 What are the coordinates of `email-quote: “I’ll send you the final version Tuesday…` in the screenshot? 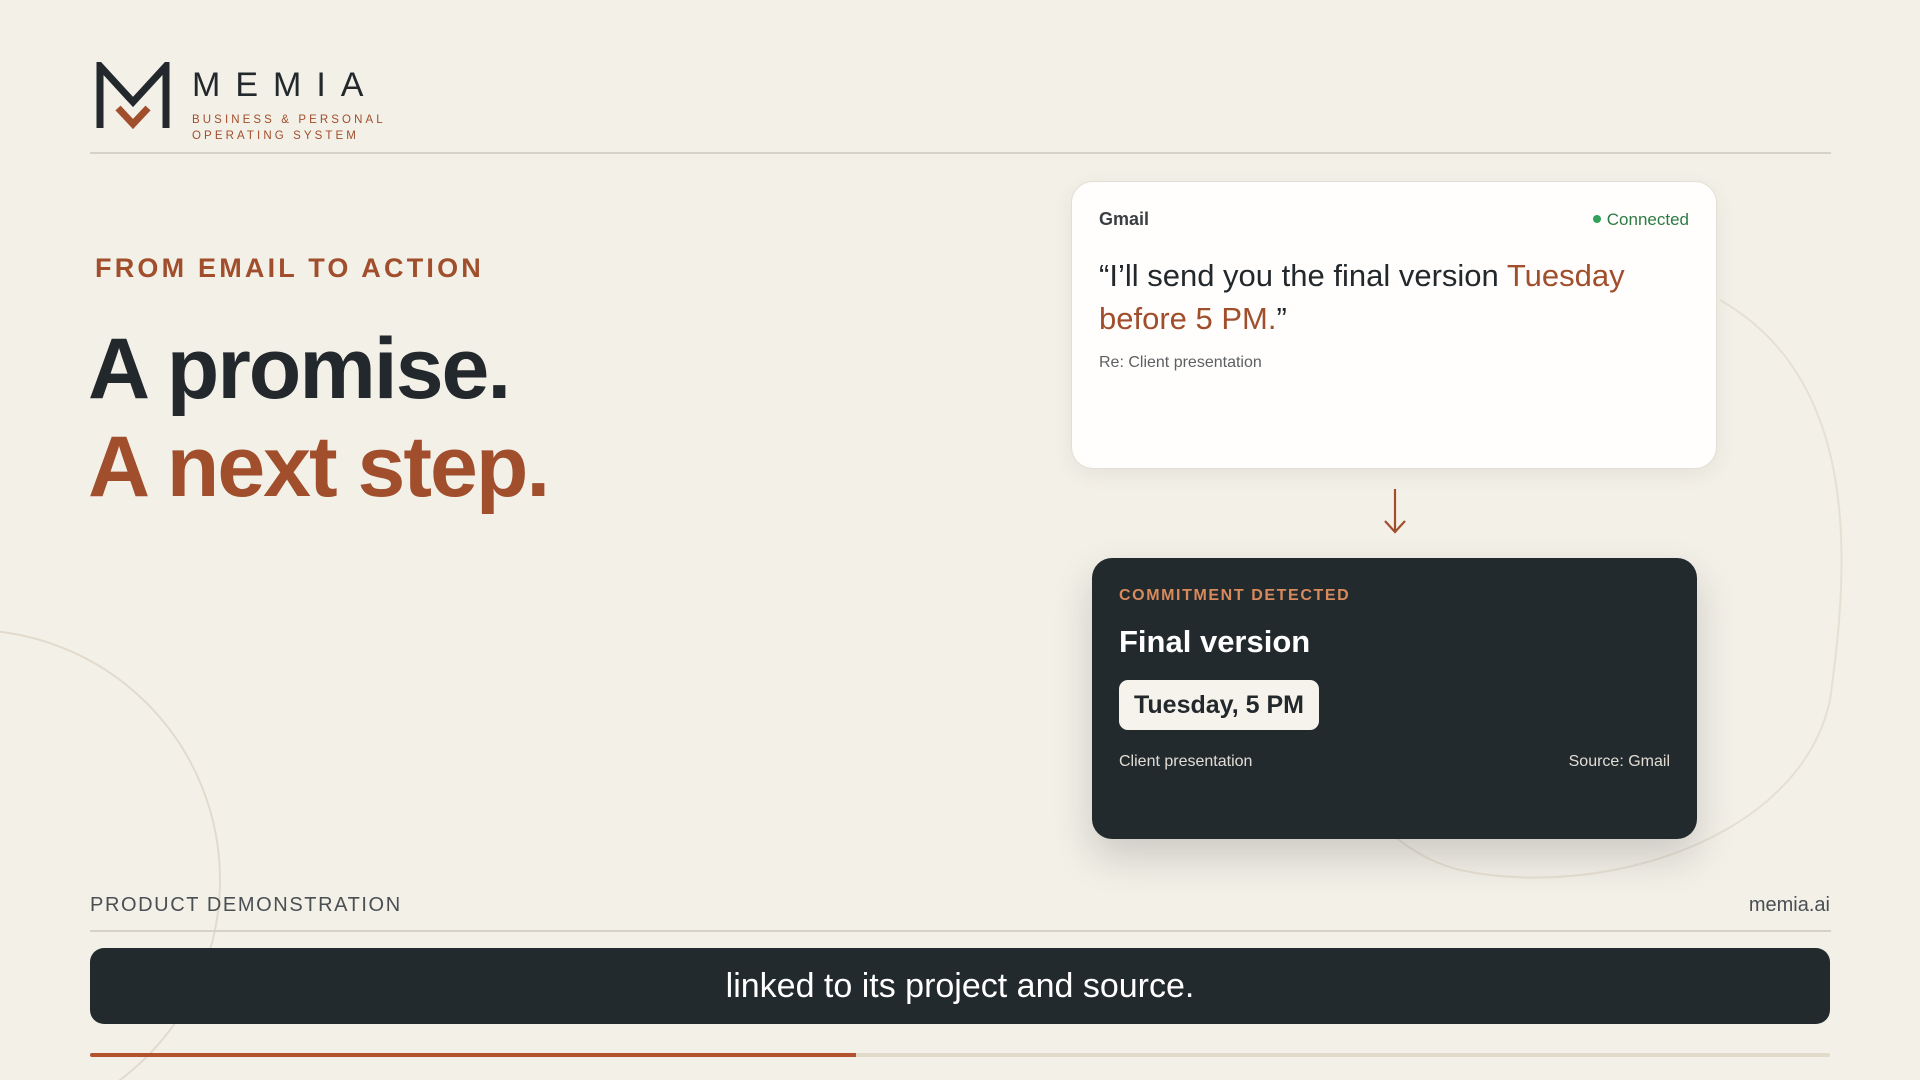 It's located at (1399, 297).